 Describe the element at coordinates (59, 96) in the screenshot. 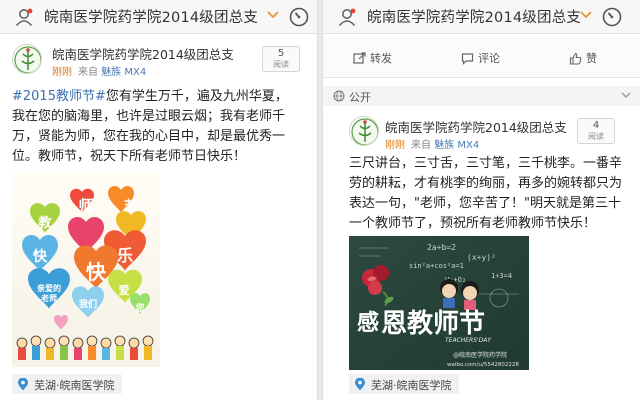

I see `hashtag-link: #2015教师节#` at that location.